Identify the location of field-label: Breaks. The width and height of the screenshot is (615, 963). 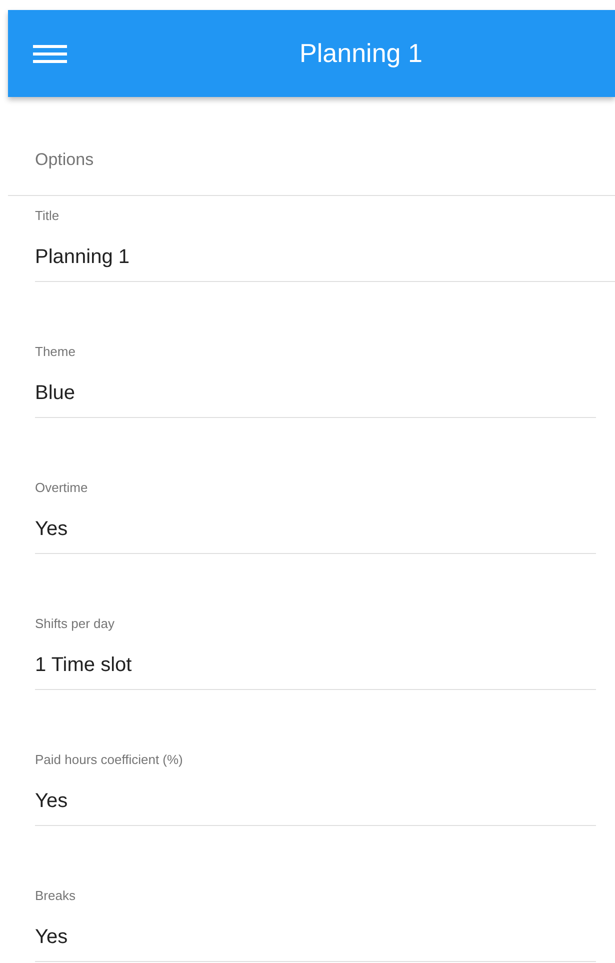
(55, 896).